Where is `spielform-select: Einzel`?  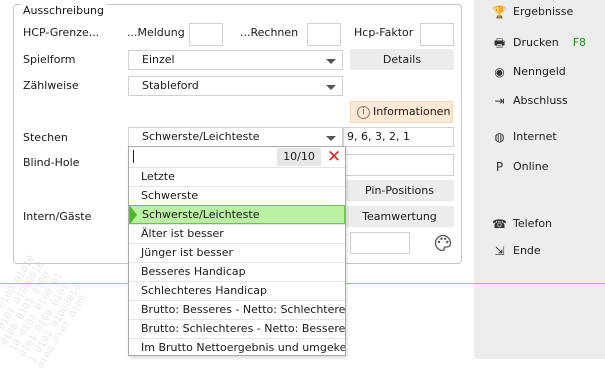 spielform-select: Einzel is located at coordinates (235, 60).